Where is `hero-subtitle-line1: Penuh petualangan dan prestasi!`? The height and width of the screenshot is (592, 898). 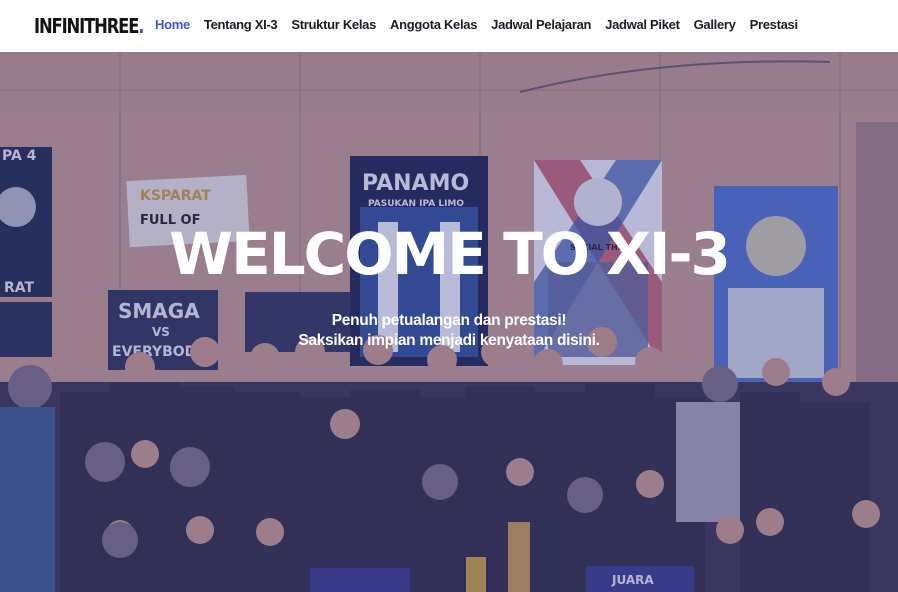 hero-subtitle-line1: Penuh petualangan dan prestasi! is located at coordinates (449, 320).